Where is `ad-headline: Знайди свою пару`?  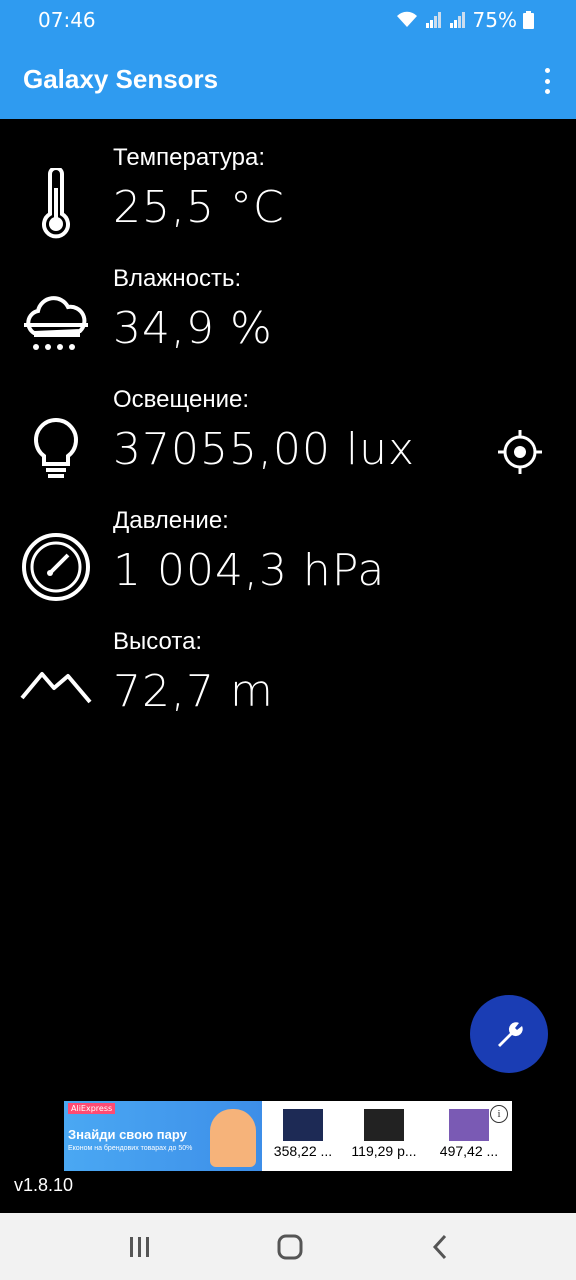
ad-headline: Знайди свою пару is located at coordinates (127, 1134).